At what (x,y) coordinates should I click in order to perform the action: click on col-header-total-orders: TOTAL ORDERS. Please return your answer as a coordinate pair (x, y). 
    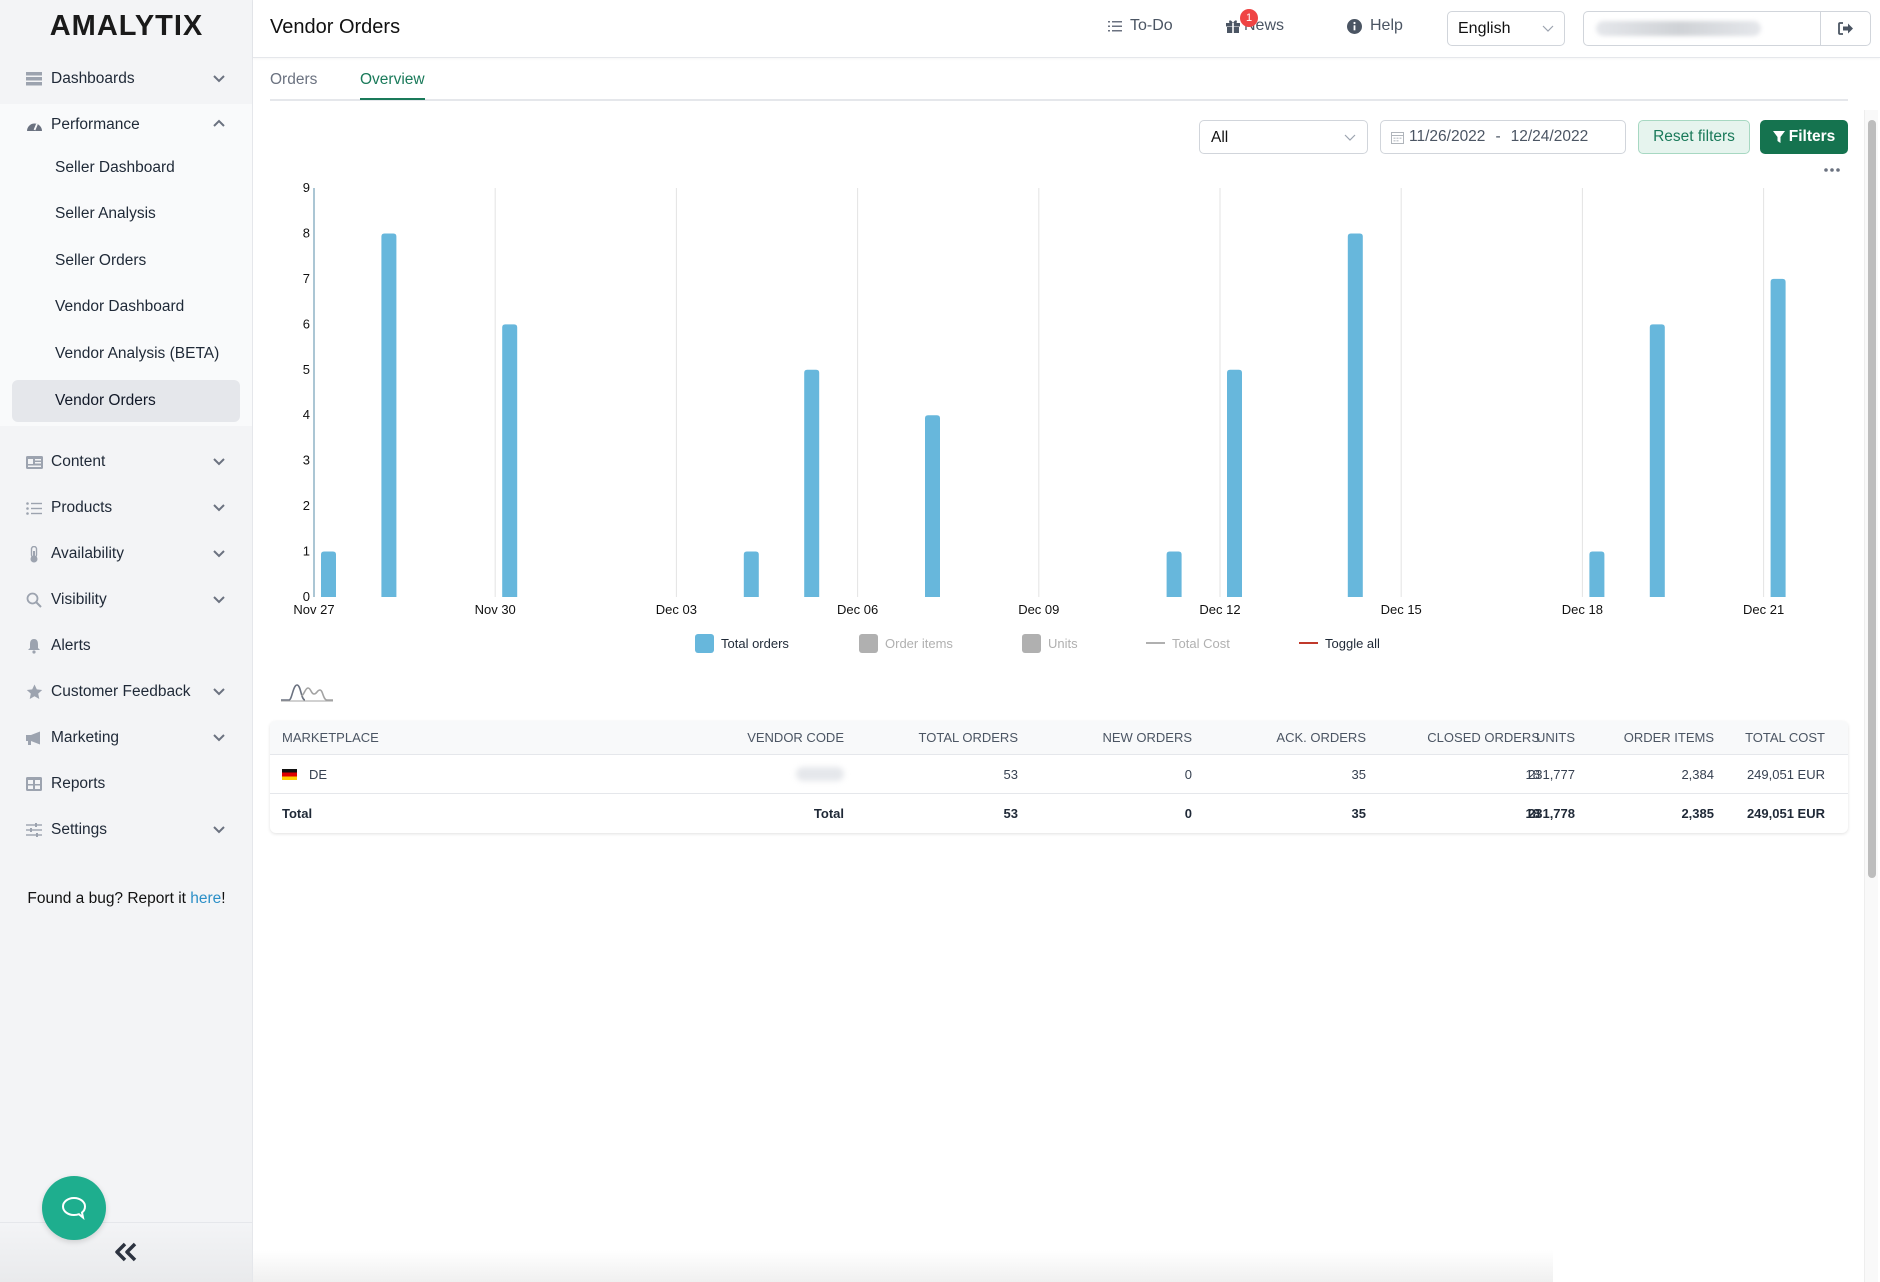
    Looking at the image, I should click on (968, 737).